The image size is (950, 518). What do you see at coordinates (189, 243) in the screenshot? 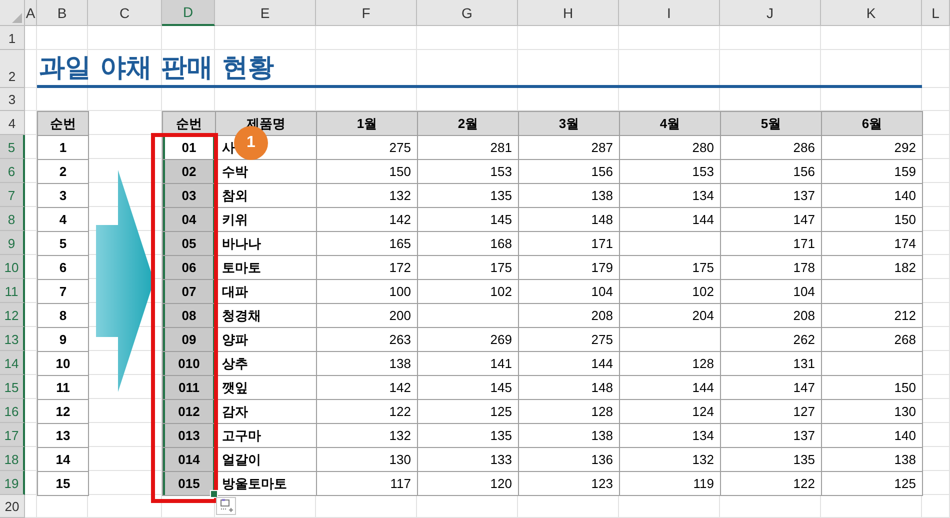
I see `table-cell: 05` at bounding box center [189, 243].